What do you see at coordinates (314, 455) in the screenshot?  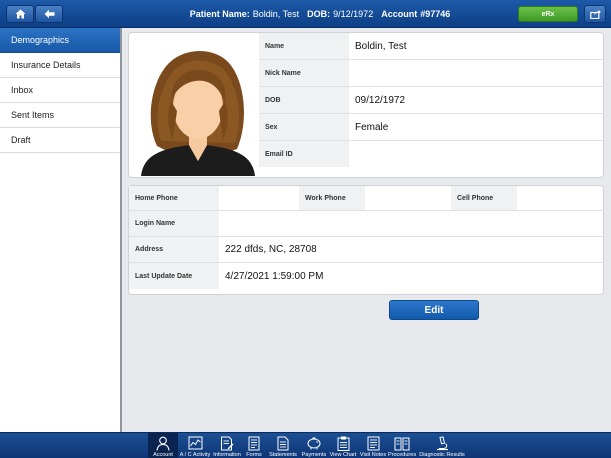 I see `toolbar-label-payments: Payments` at bounding box center [314, 455].